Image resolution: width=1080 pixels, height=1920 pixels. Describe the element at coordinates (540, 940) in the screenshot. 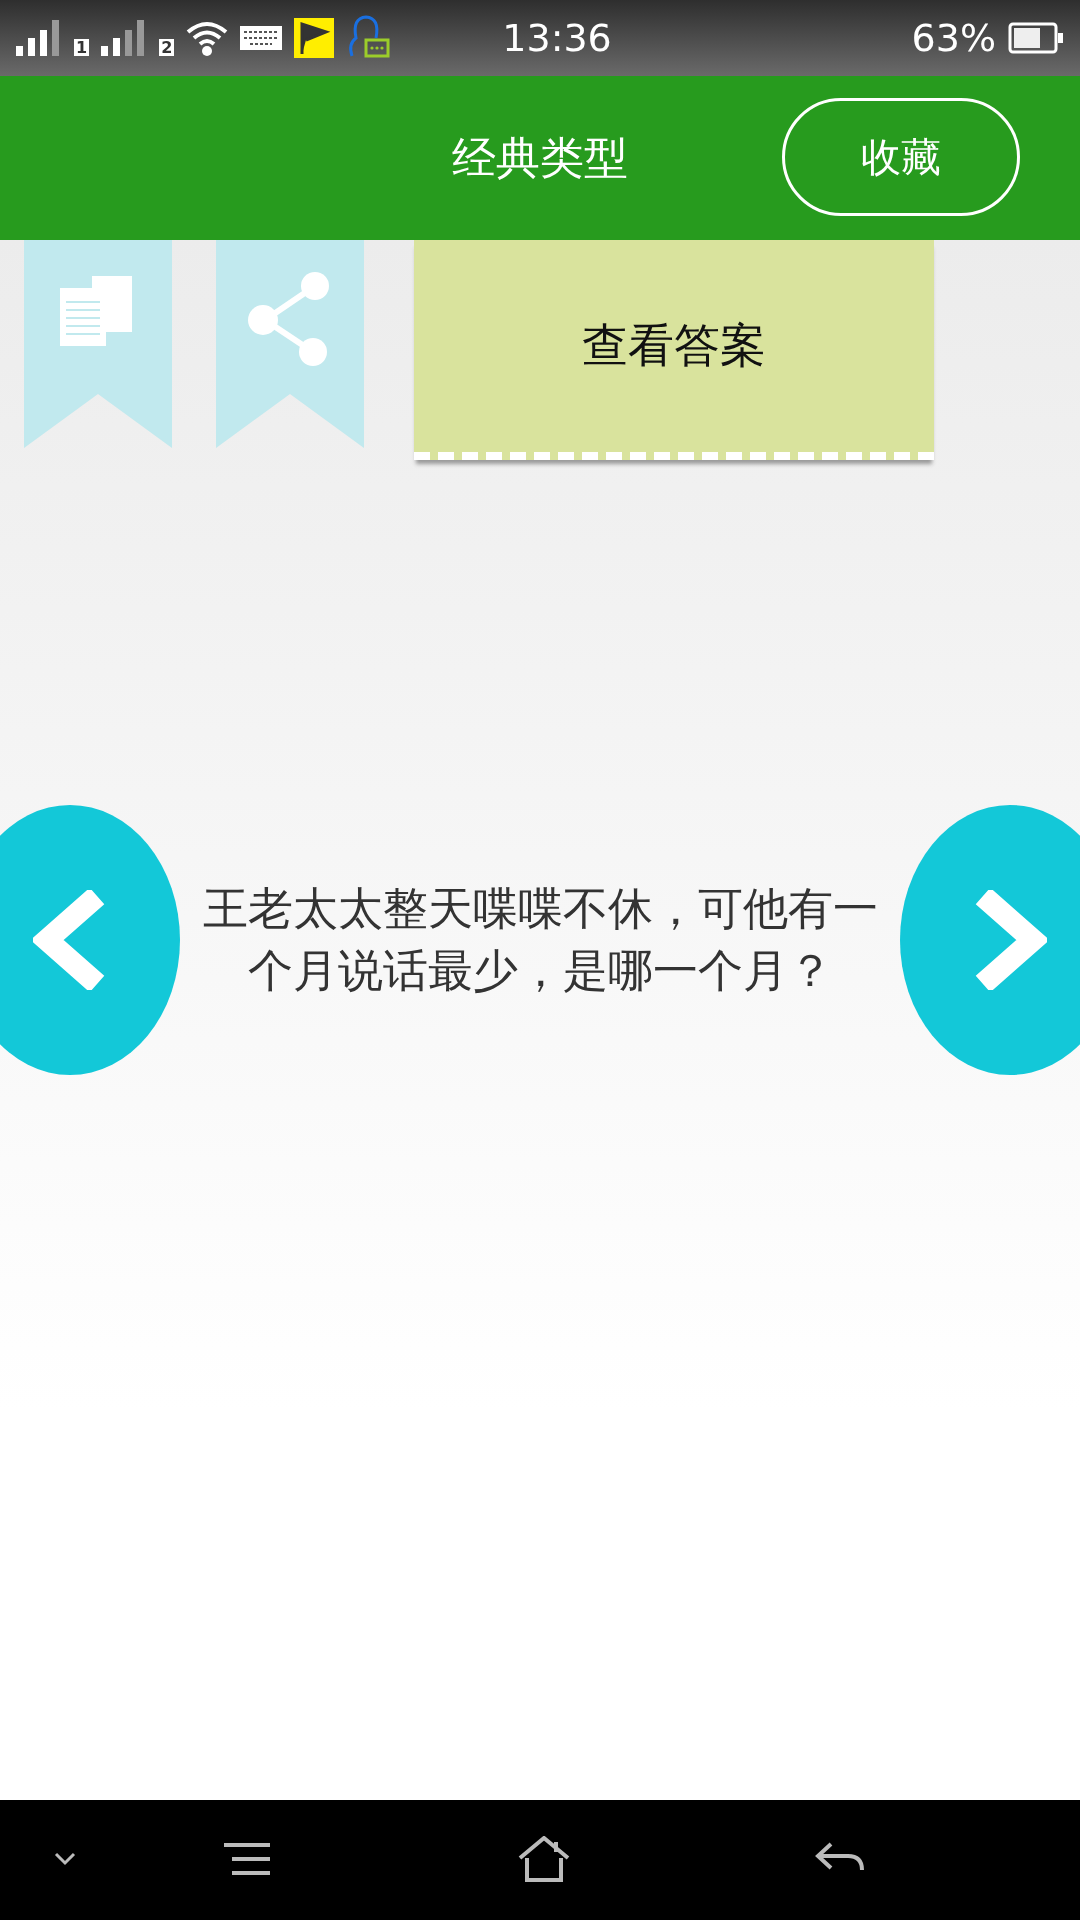

I see `riddle-question: 王老太太整天喋喋不休，可他有一个月说话最少，是哪一个月？` at that location.